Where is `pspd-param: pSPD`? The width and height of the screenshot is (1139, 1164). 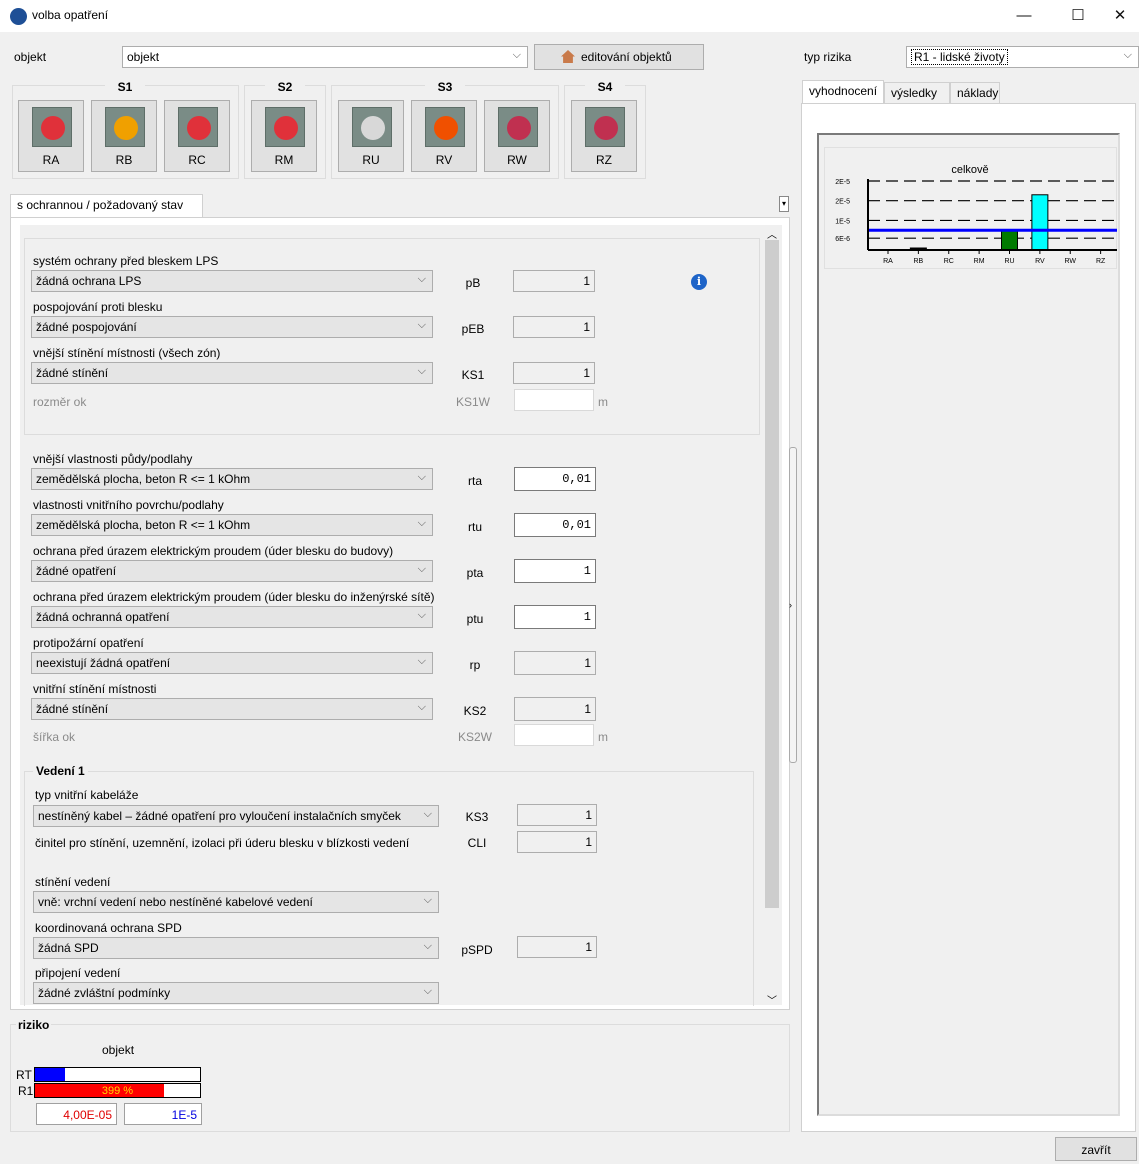 pspd-param: pSPD is located at coordinates (477, 950).